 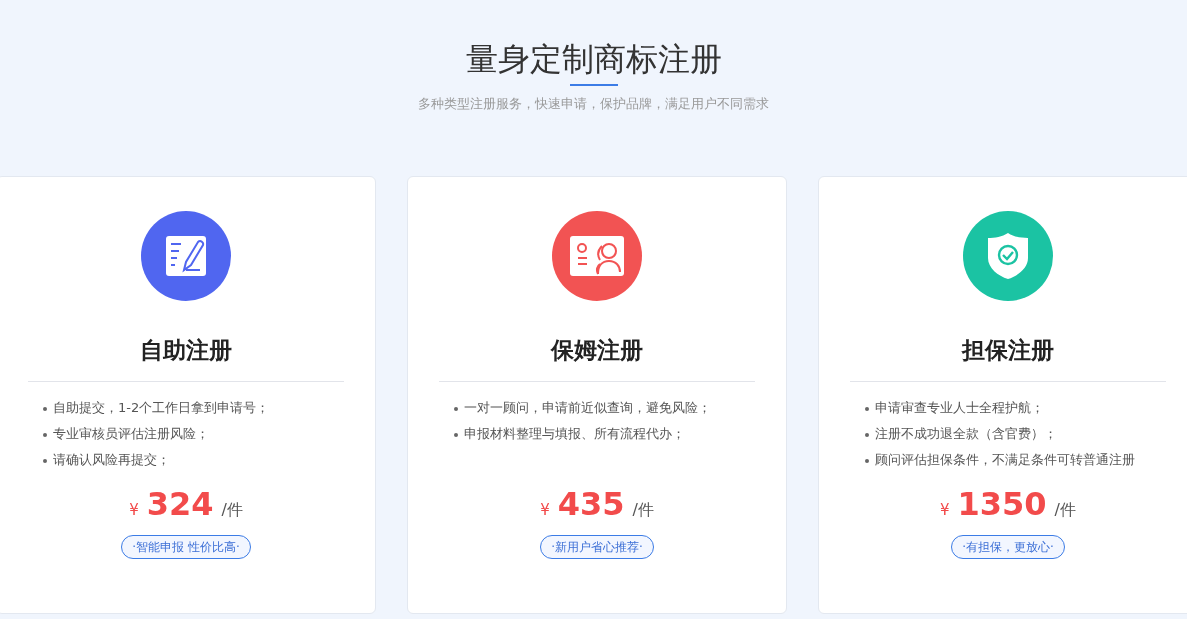 I want to click on plan-tag: ·智能申报 性价比高·, so click(x=186, y=546).